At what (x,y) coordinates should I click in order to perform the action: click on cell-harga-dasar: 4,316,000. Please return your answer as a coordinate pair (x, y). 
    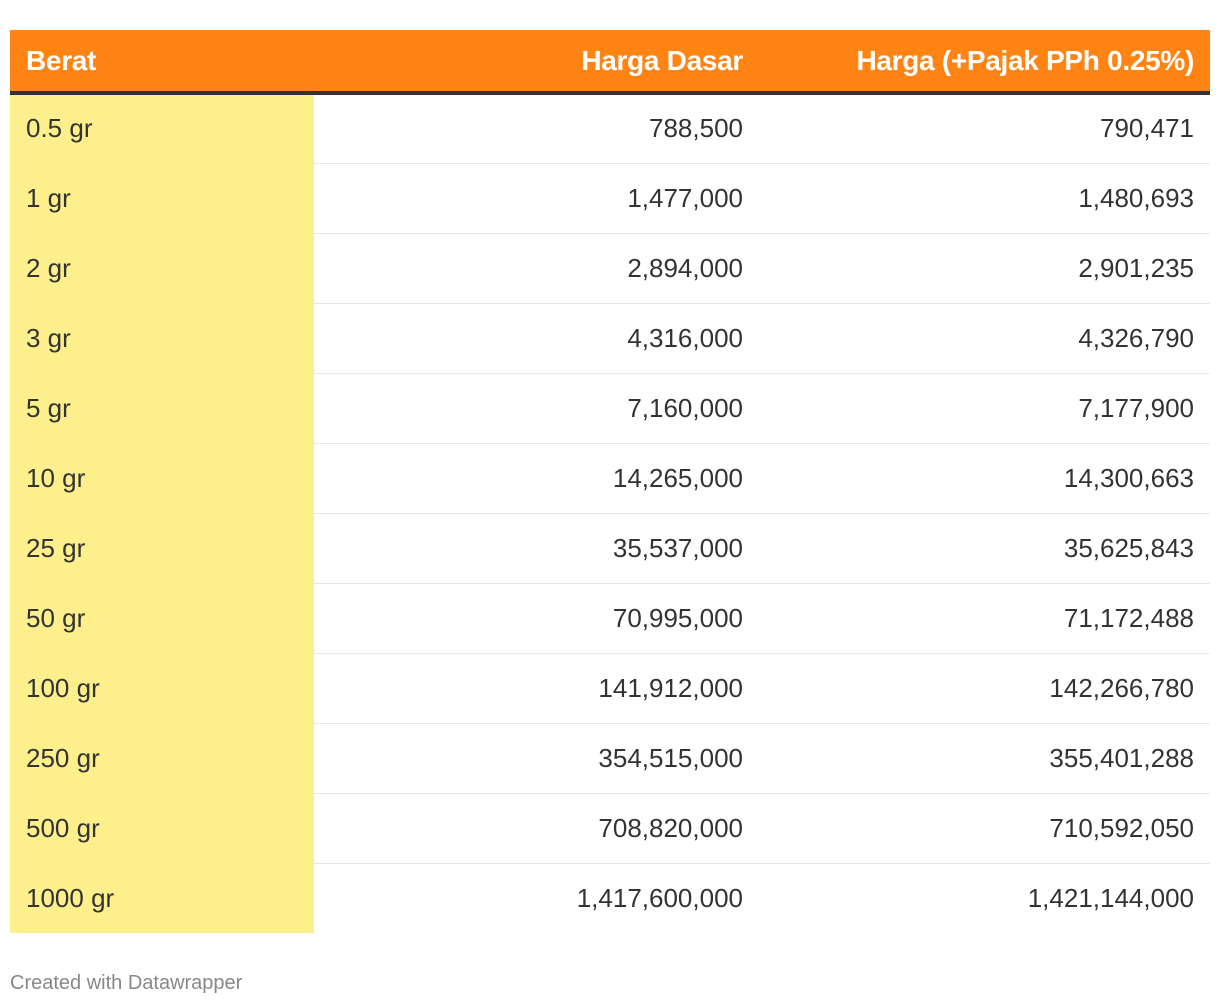
    Looking at the image, I should click on (536, 338).